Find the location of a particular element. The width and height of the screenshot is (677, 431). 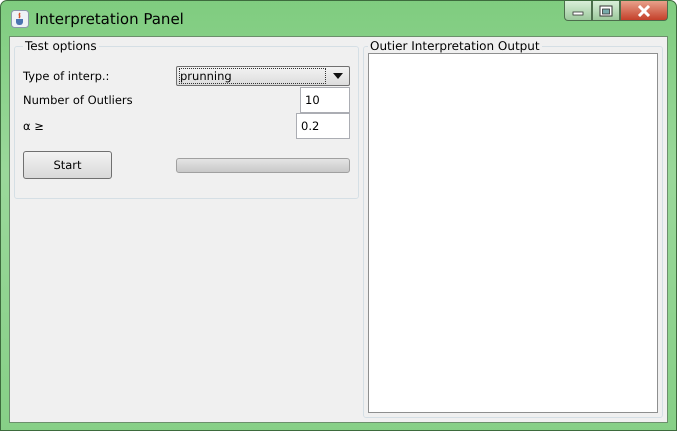

input-field: 10 is located at coordinates (325, 100).